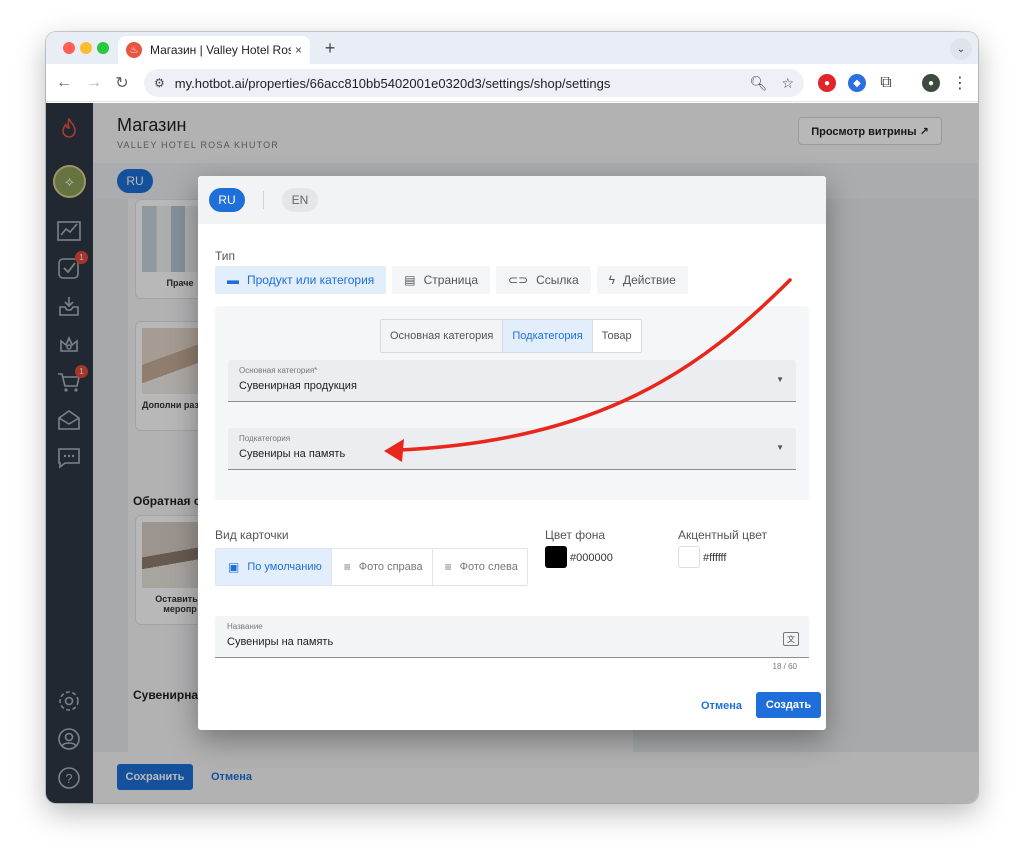 This screenshot has width=1024, height=864. What do you see at coordinates (265, 438) in the screenshot?
I see `subcategory-label: Подкатегория` at bounding box center [265, 438].